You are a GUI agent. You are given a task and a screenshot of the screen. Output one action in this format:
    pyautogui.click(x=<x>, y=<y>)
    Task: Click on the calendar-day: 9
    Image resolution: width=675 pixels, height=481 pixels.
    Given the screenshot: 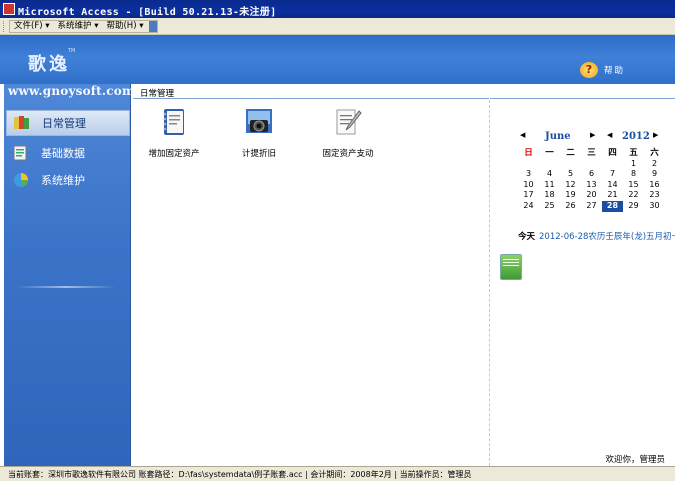 What is the action you would take?
    pyautogui.click(x=654, y=174)
    